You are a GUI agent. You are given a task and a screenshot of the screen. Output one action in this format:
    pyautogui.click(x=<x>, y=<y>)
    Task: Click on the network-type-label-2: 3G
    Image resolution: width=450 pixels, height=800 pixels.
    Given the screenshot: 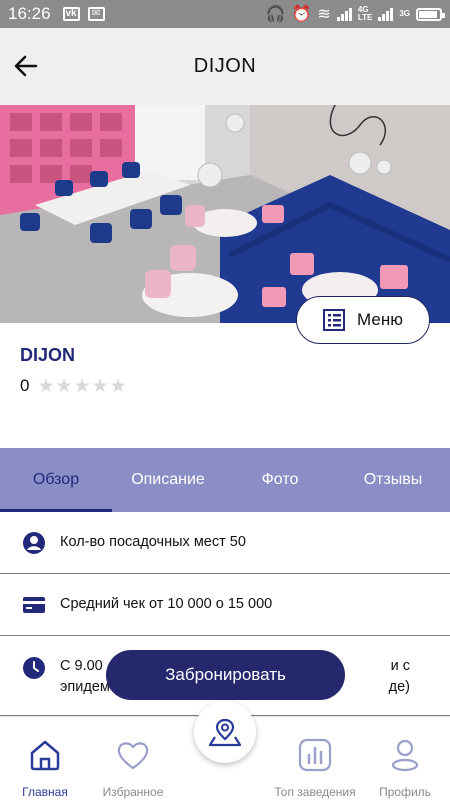 What is the action you would take?
    pyautogui.click(x=404, y=13)
    